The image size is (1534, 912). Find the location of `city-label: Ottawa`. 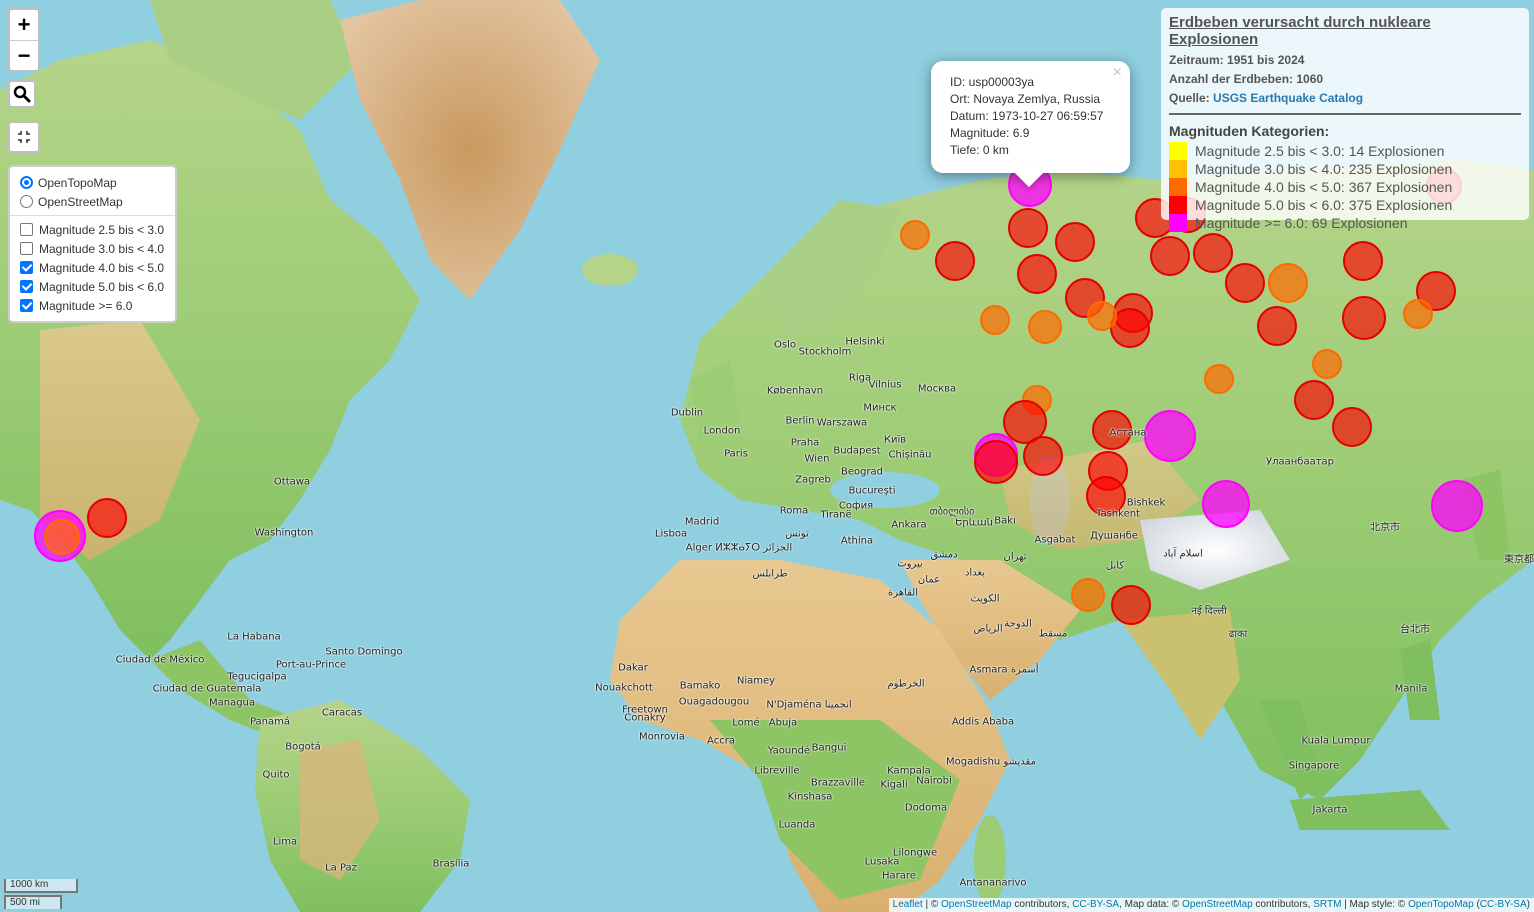

city-label: Ottawa is located at coordinates (292, 482).